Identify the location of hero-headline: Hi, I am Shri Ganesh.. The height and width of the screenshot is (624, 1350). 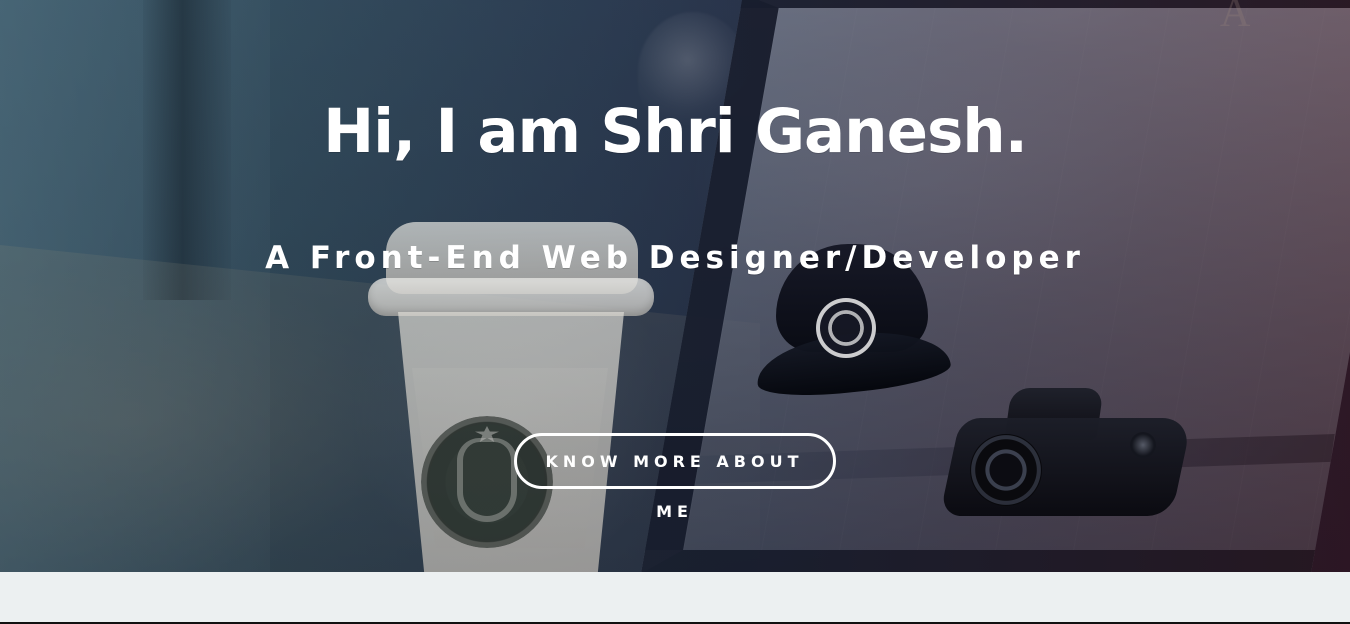
(675, 131).